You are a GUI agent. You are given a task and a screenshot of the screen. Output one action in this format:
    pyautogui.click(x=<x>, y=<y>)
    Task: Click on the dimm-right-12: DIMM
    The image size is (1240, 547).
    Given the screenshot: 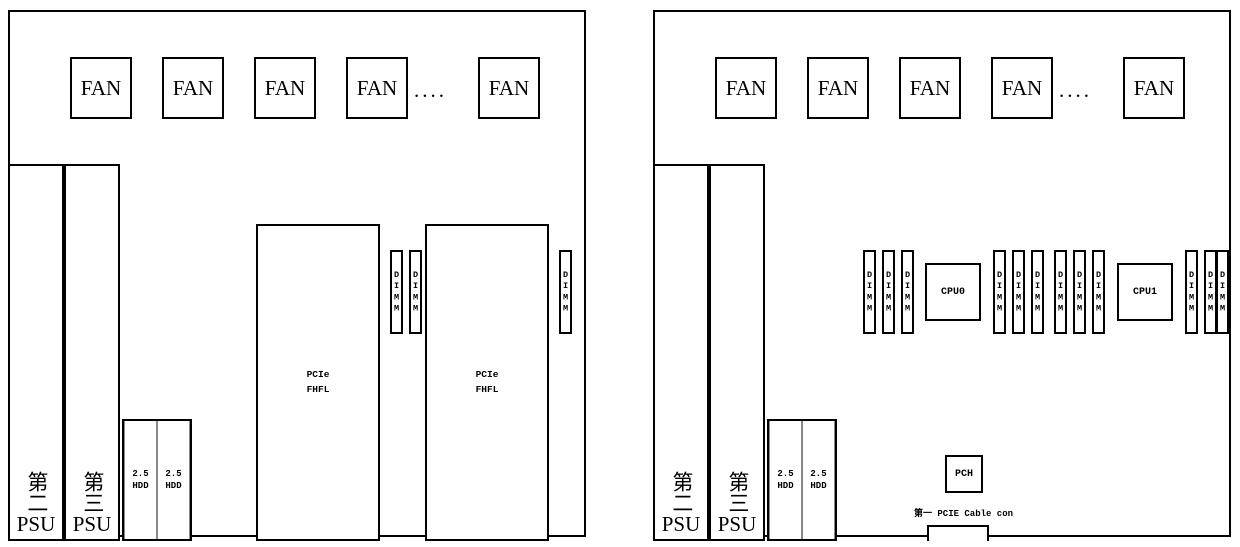 What is the action you would take?
    pyautogui.click(x=1222, y=292)
    